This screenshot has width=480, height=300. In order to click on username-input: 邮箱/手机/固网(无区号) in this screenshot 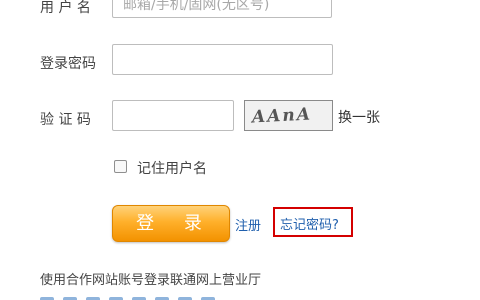, I will do `click(222, 9)`.